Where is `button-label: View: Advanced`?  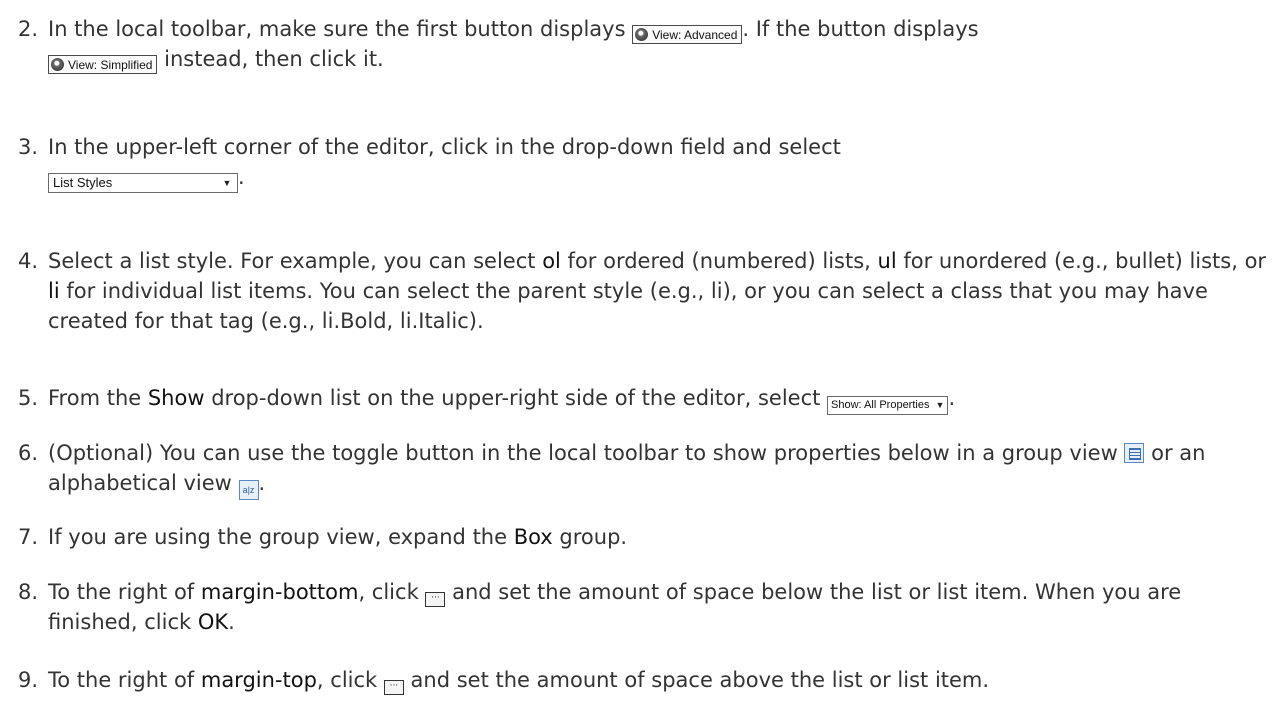
button-label: View: Advanced is located at coordinates (695, 35).